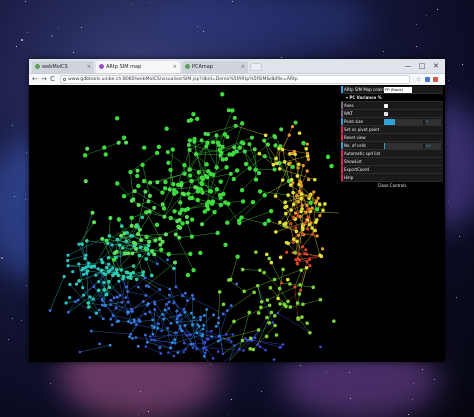  I want to click on page-info-icon, so click(64, 79).